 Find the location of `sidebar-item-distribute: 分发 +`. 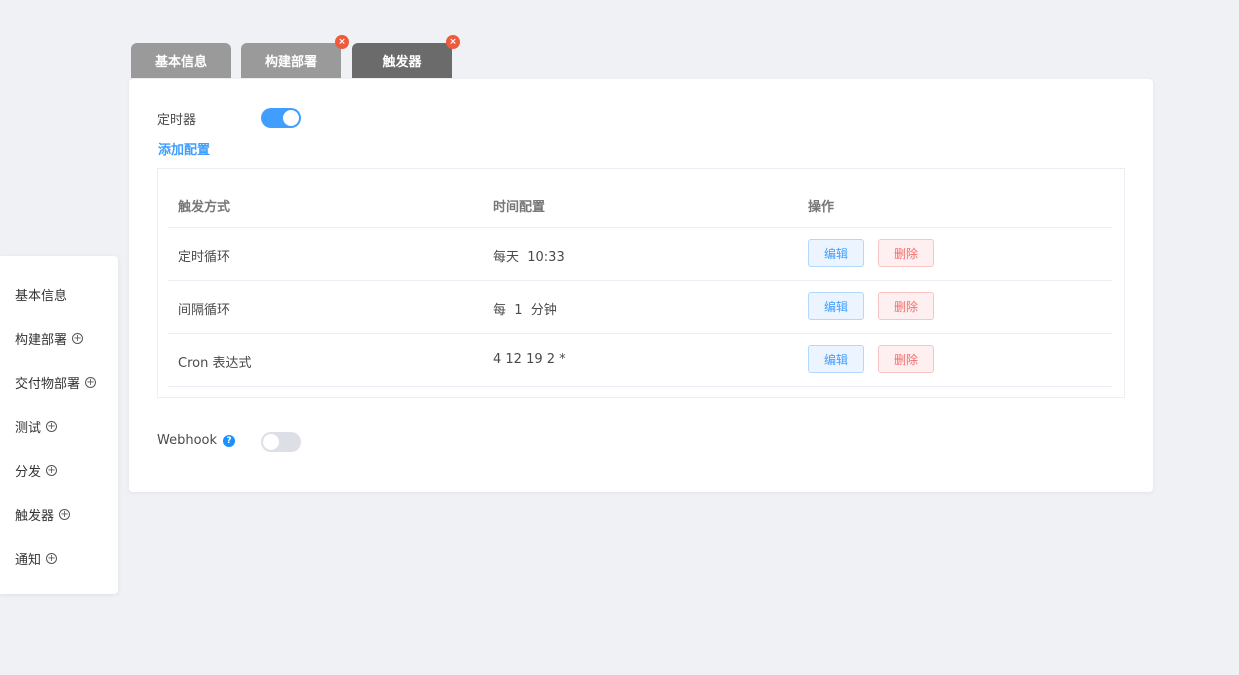

sidebar-item-distribute: 分发 + is located at coordinates (36, 470).